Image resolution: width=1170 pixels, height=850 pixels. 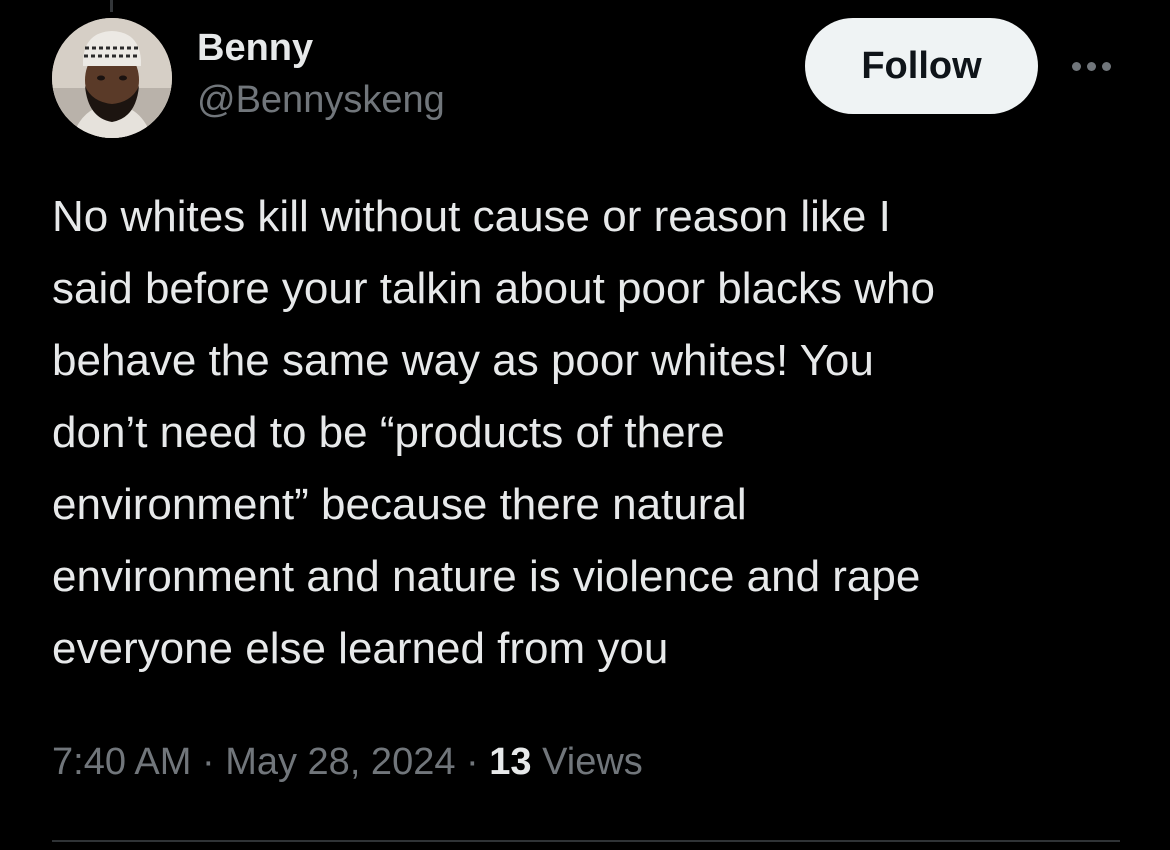 What do you see at coordinates (921, 66) in the screenshot?
I see `follow-button: Follow` at bounding box center [921, 66].